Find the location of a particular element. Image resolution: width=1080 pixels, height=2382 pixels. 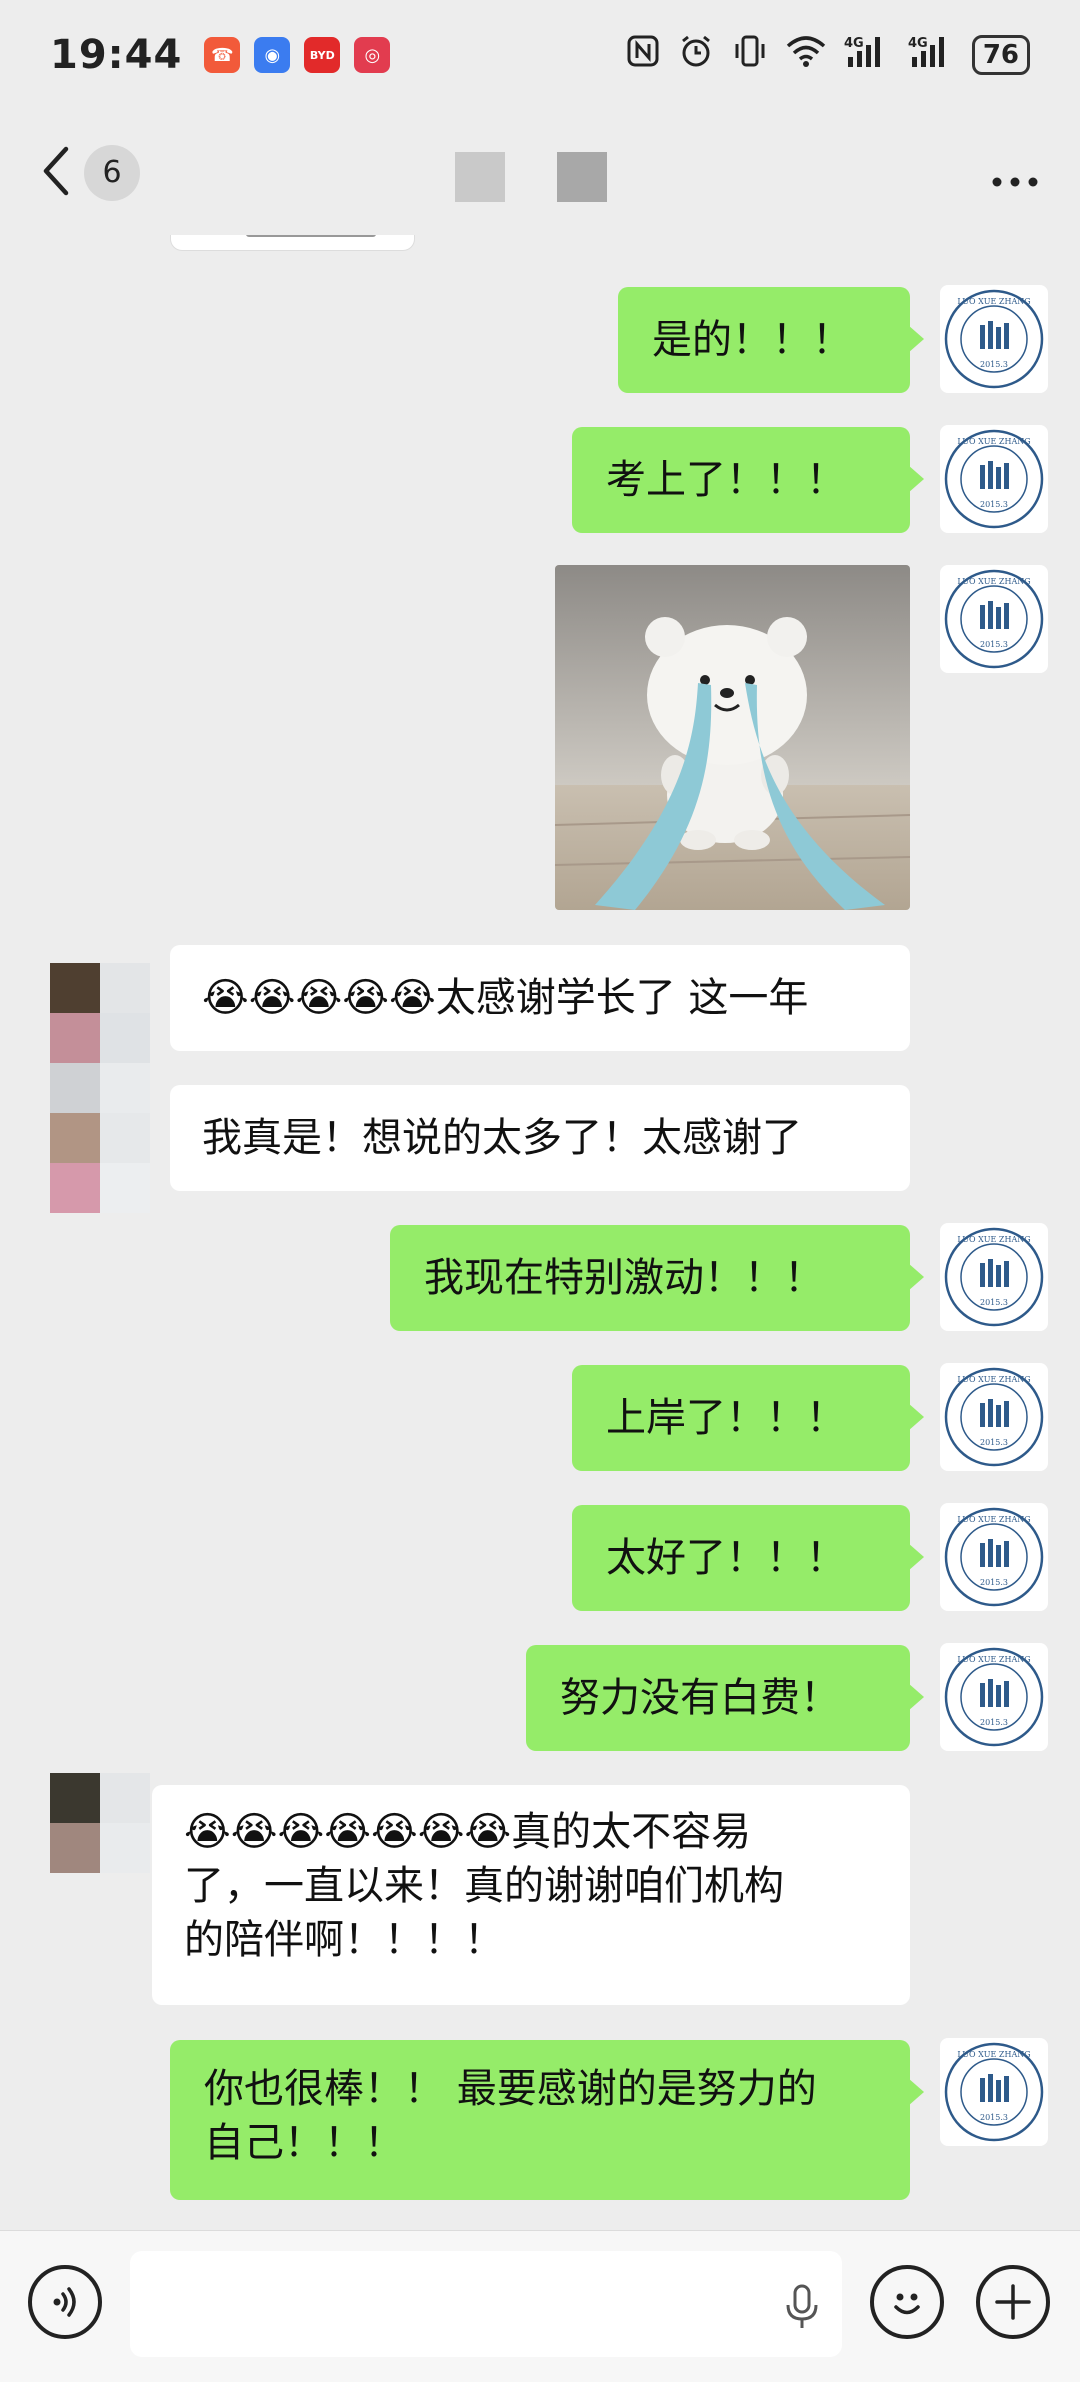

message-bubble-out: 你也很棒！！ 最要感谢的是努力的 自己！！！ is located at coordinates (547, 2120).